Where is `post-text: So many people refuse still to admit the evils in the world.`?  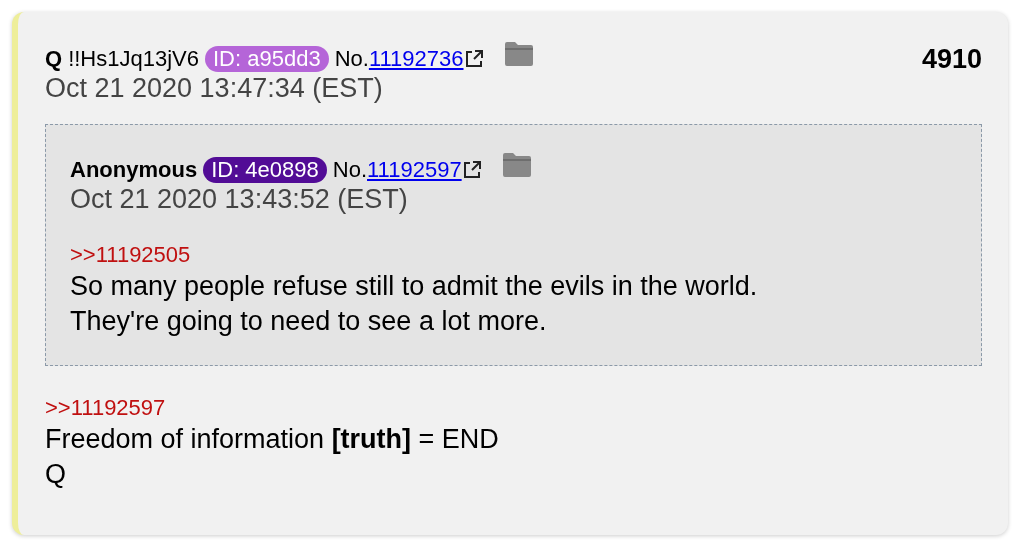 post-text: So many people refuse still to admit the evils in the world. is located at coordinates (414, 286).